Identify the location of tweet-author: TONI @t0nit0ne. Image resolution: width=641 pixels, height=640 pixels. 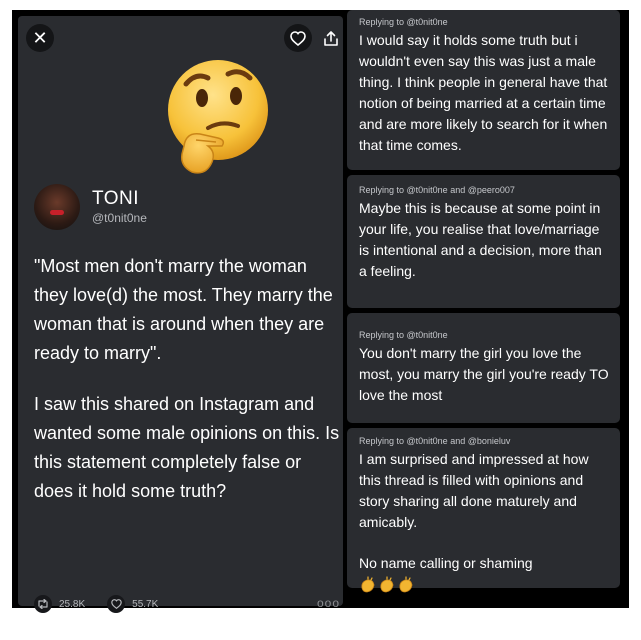
(90, 207).